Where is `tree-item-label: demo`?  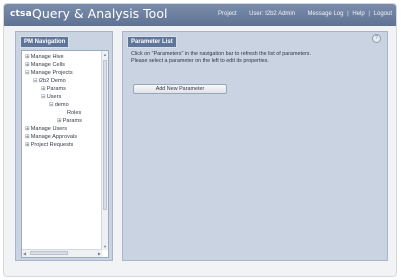 tree-item-label: demo is located at coordinates (61, 105).